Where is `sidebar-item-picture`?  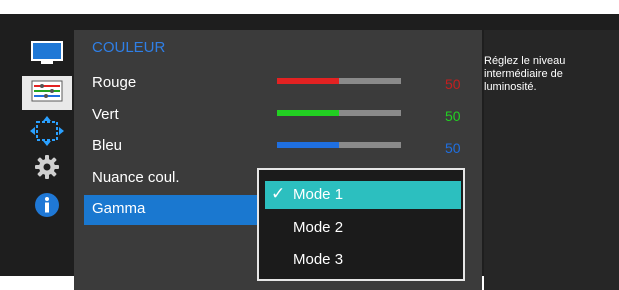 sidebar-item-picture is located at coordinates (47, 55).